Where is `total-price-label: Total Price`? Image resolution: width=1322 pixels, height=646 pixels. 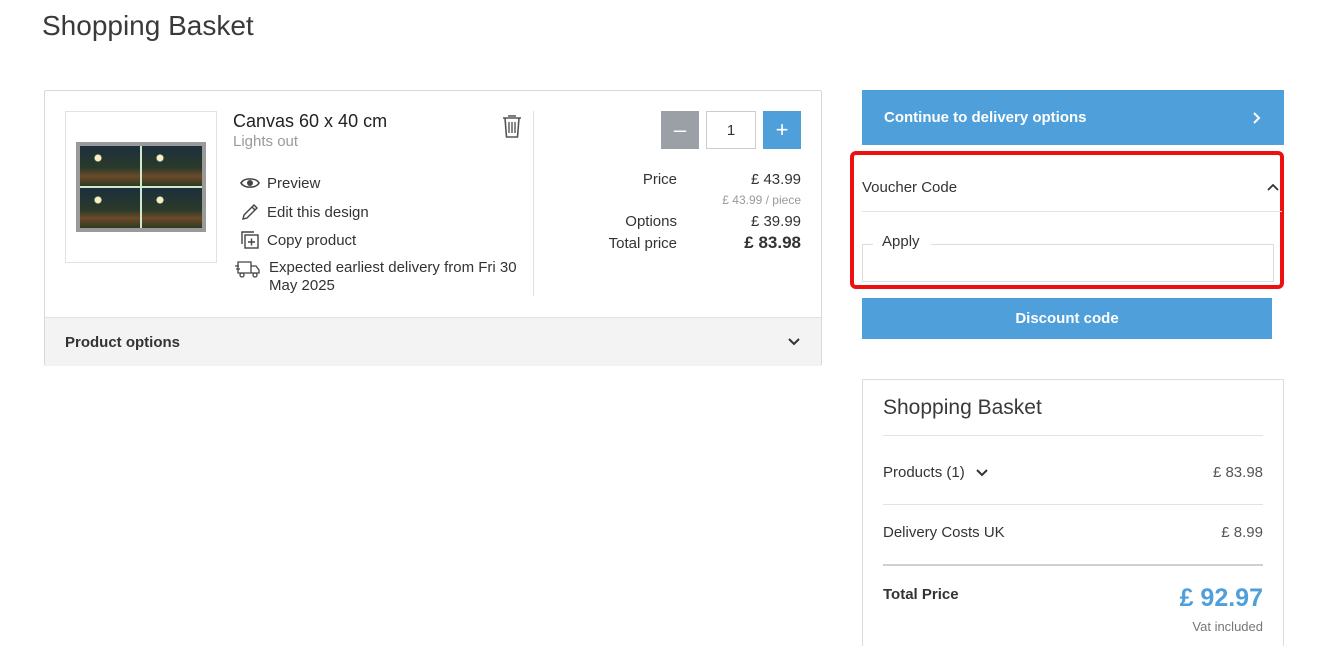
total-price-label: Total Price is located at coordinates (921, 594).